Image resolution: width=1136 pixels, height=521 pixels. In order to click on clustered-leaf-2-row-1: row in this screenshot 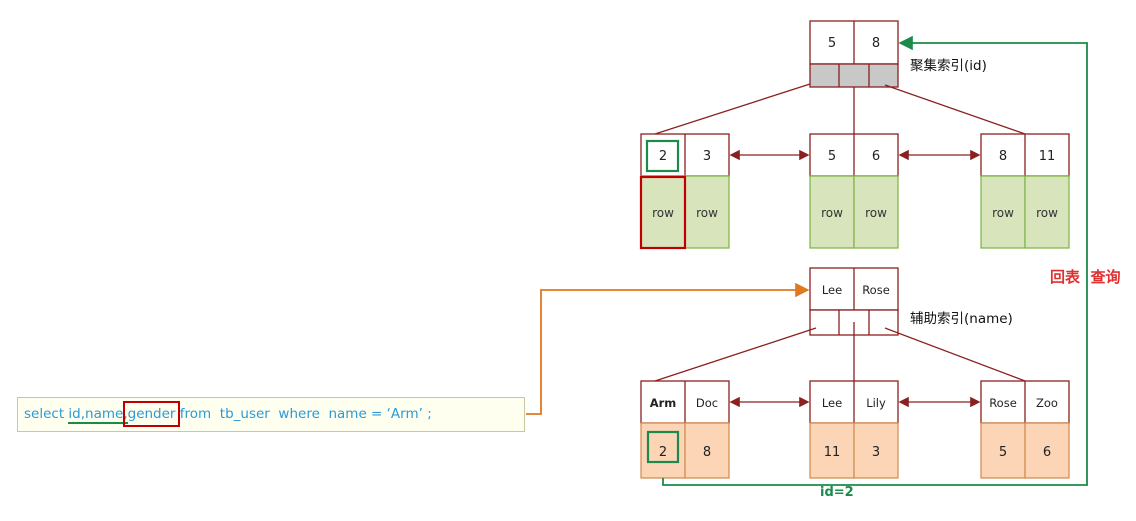, I will do `click(832, 213)`.